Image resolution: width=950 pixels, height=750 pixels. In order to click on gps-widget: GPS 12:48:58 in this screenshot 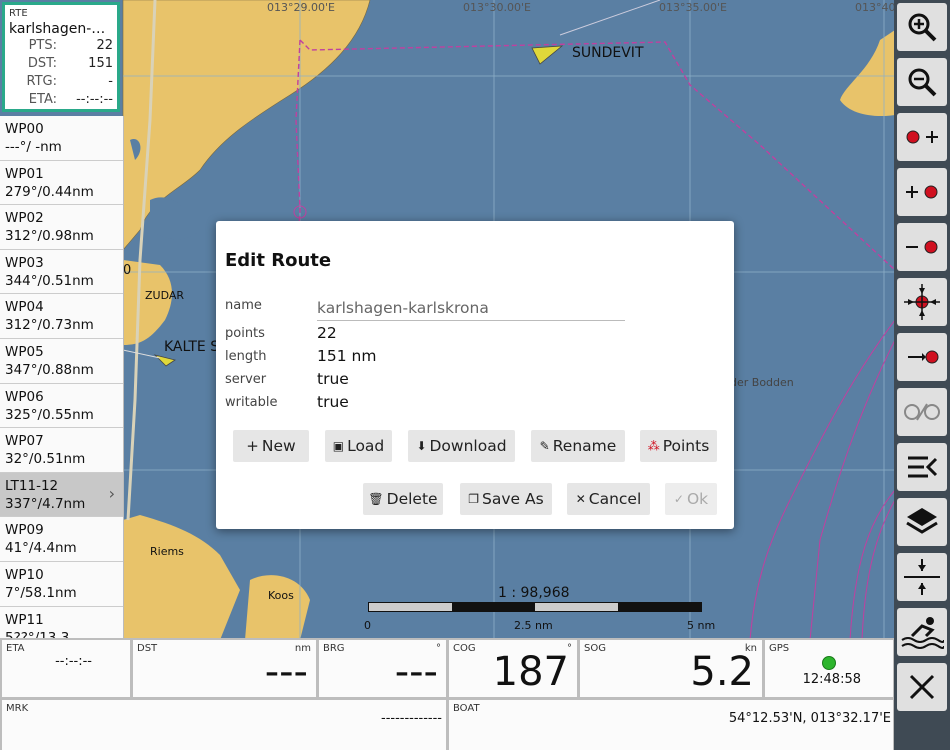, I will do `click(829, 668)`.